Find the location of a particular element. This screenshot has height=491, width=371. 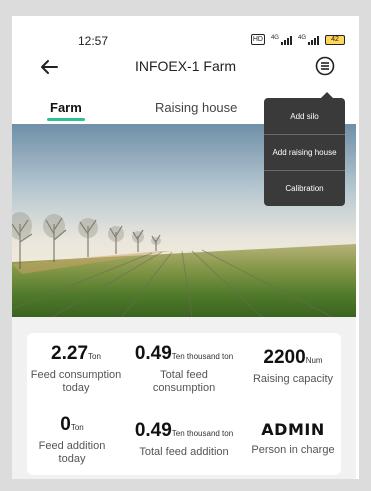

page-title: INFOEX-1 Farm is located at coordinates (185, 66).